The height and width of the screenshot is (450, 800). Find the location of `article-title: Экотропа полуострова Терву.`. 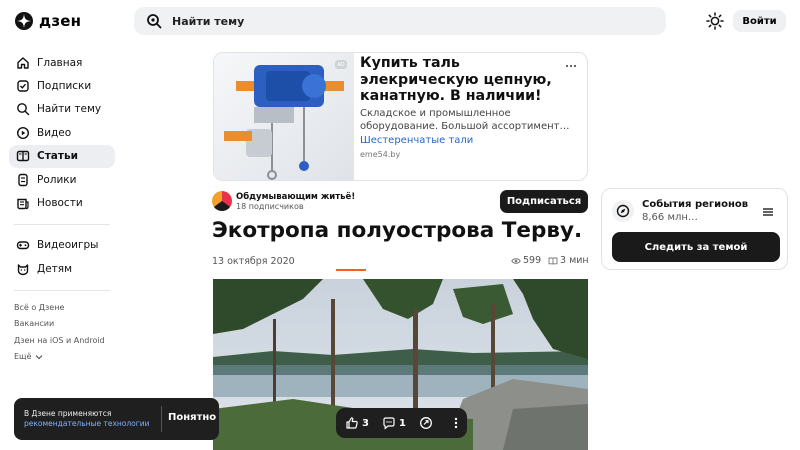

article-title: Экотропа полуострова Терву. is located at coordinates (397, 230).